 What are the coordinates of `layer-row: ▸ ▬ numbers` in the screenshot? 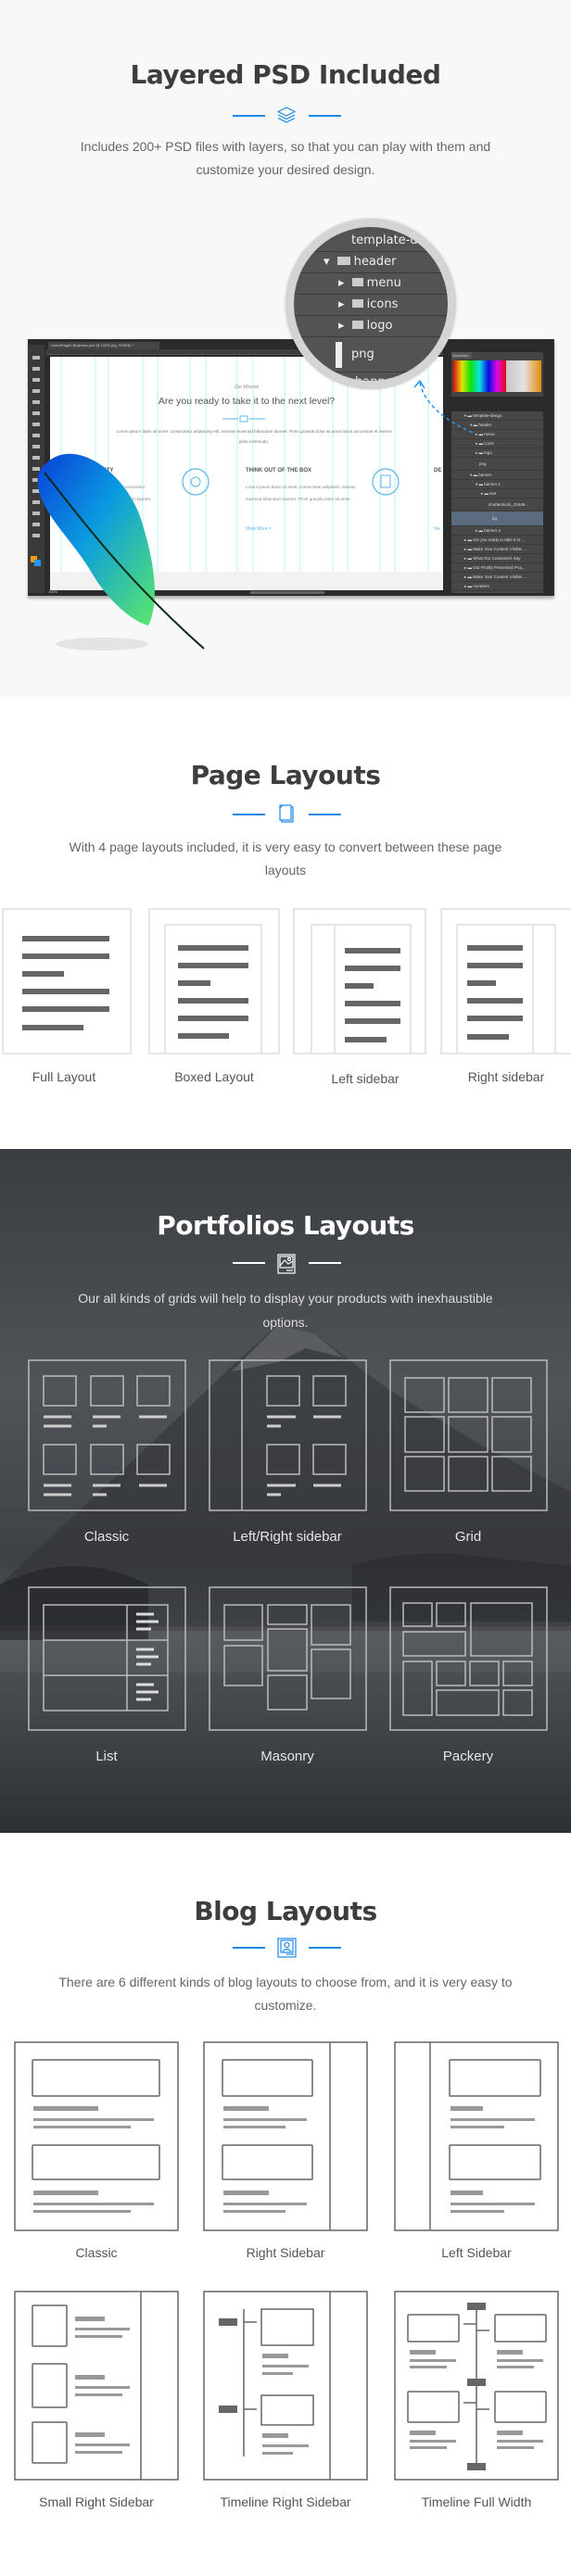 It's located at (497, 586).